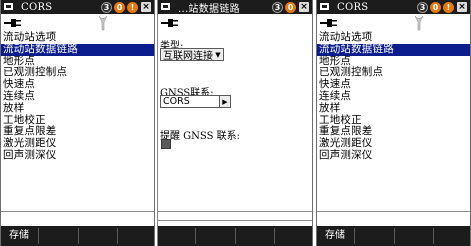  What do you see at coordinates (209, 9) in the screenshot?
I see `window-title: ...站数据链路` at bounding box center [209, 9].